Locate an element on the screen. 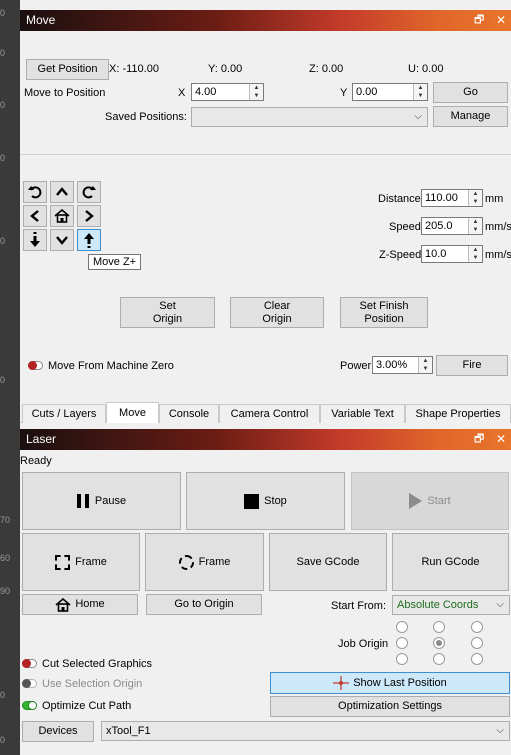 This screenshot has width=511, height=755. get-position-button: Get Position is located at coordinates (67, 69).